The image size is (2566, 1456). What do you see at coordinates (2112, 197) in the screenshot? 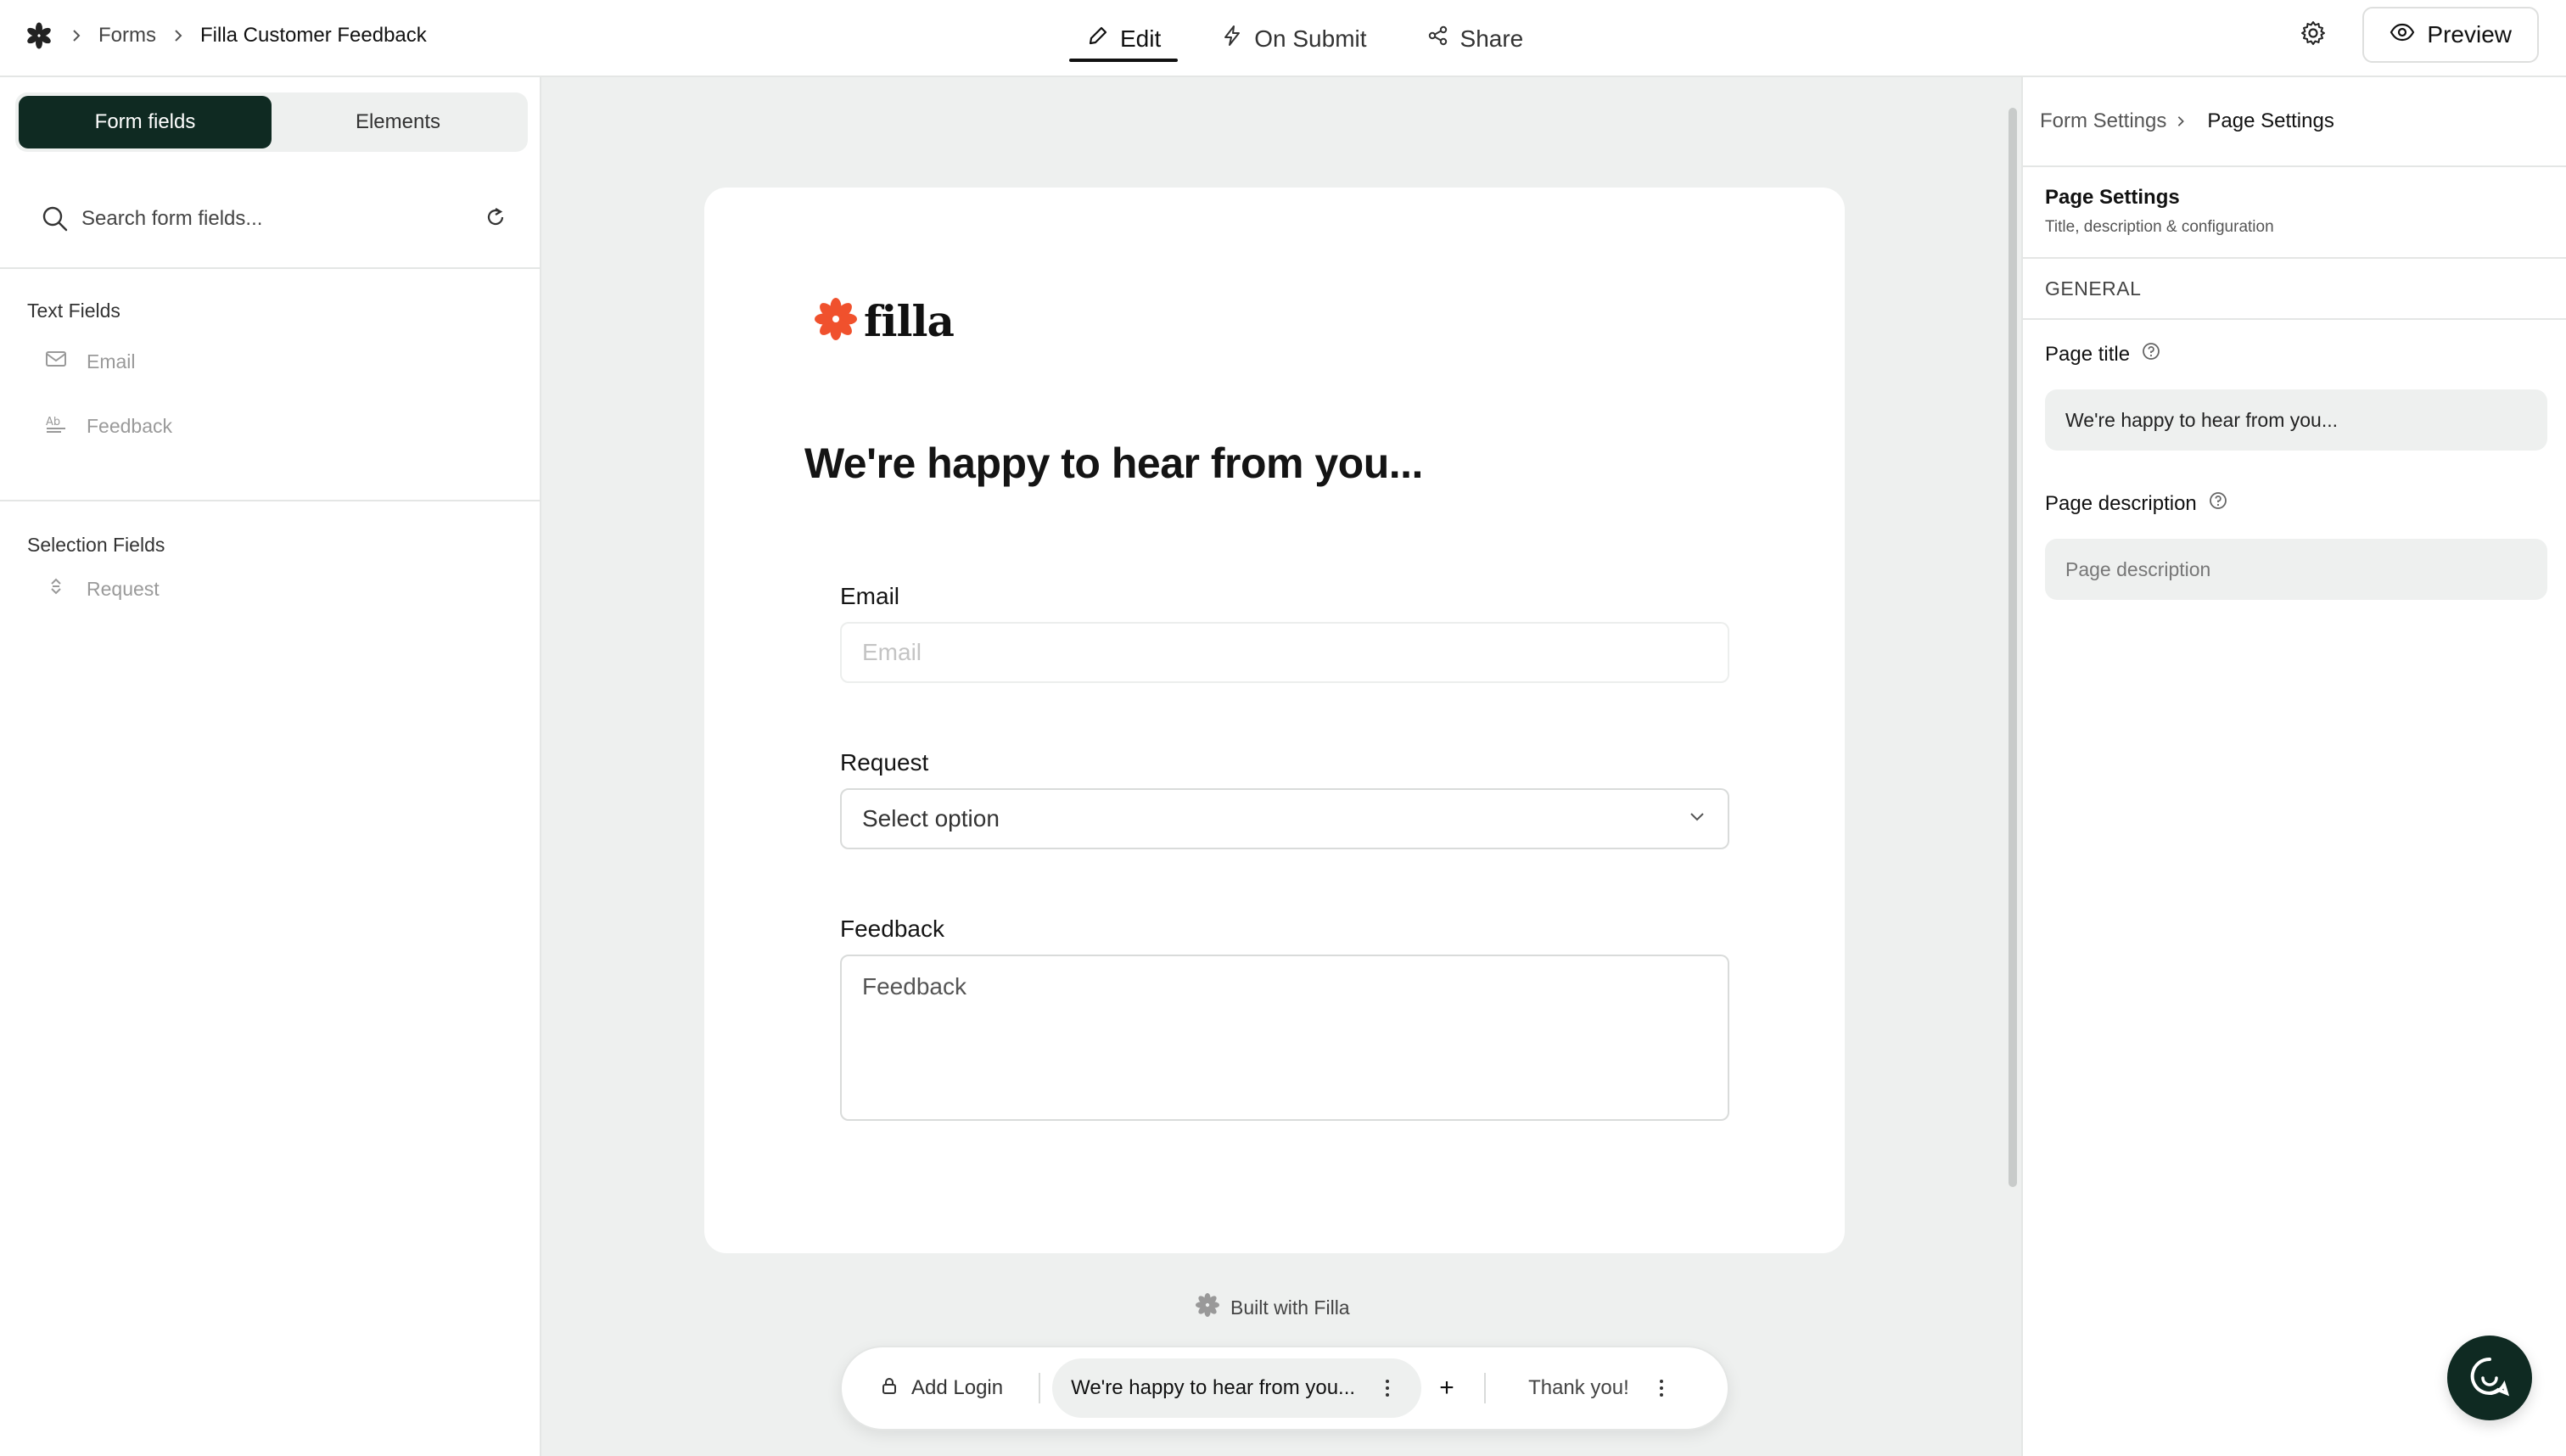
I see `panel-title: Page Settings` at bounding box center [2112, 197].